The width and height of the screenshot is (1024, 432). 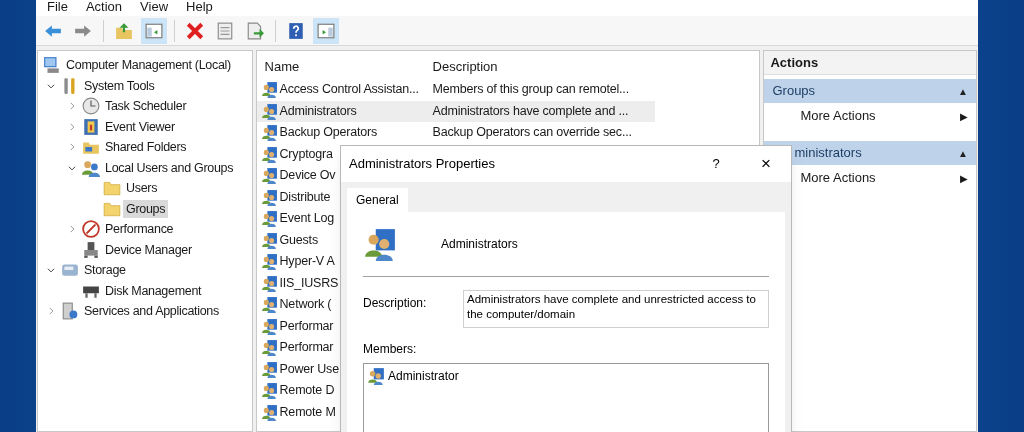 I want to click on group-name: Remote D, so click(x=307, y=391).